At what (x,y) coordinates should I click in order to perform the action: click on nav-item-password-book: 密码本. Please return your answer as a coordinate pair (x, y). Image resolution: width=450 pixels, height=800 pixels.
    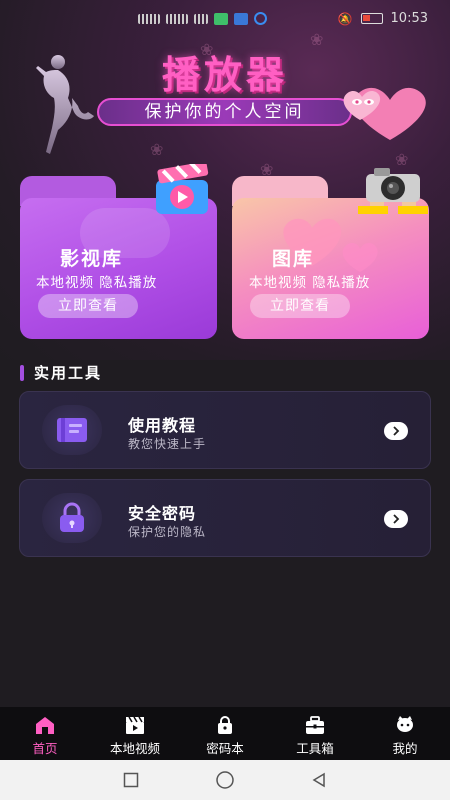
    Looking at the image, I should click on (225, 733).